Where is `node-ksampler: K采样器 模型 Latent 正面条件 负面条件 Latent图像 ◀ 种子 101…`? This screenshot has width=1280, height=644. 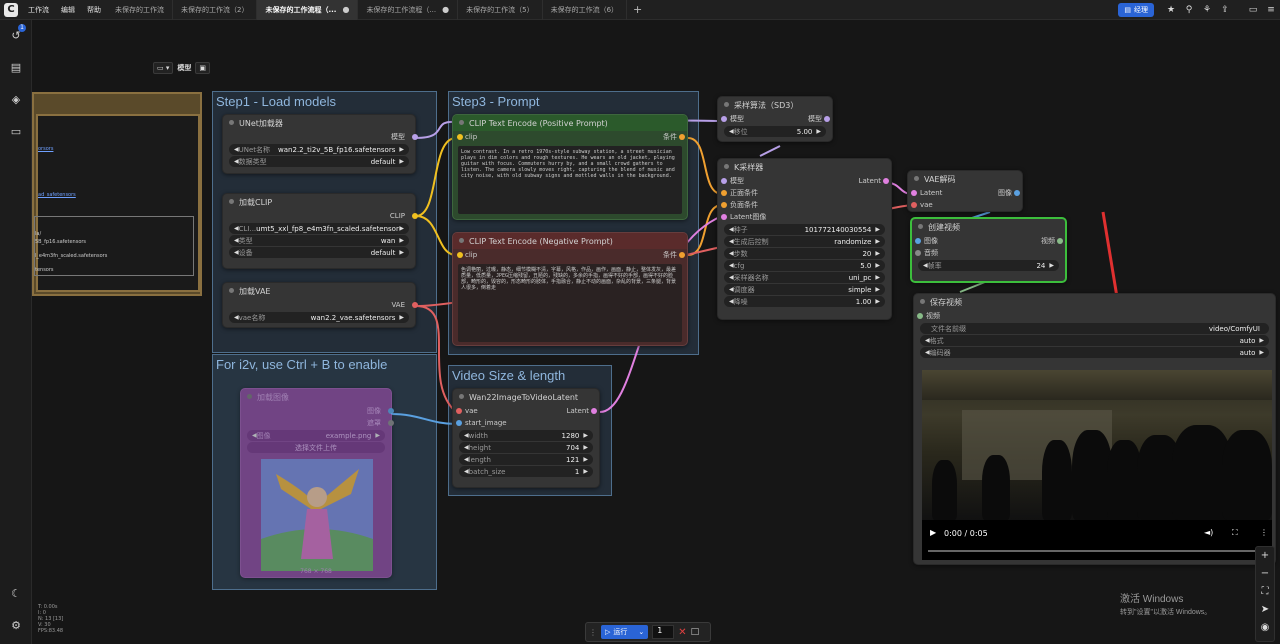
node-ksampler: K采样器 模型 Latent 正面条件 负面条件 Latent图像 ◀ 种子 101… is located at coordinates (804, 239).